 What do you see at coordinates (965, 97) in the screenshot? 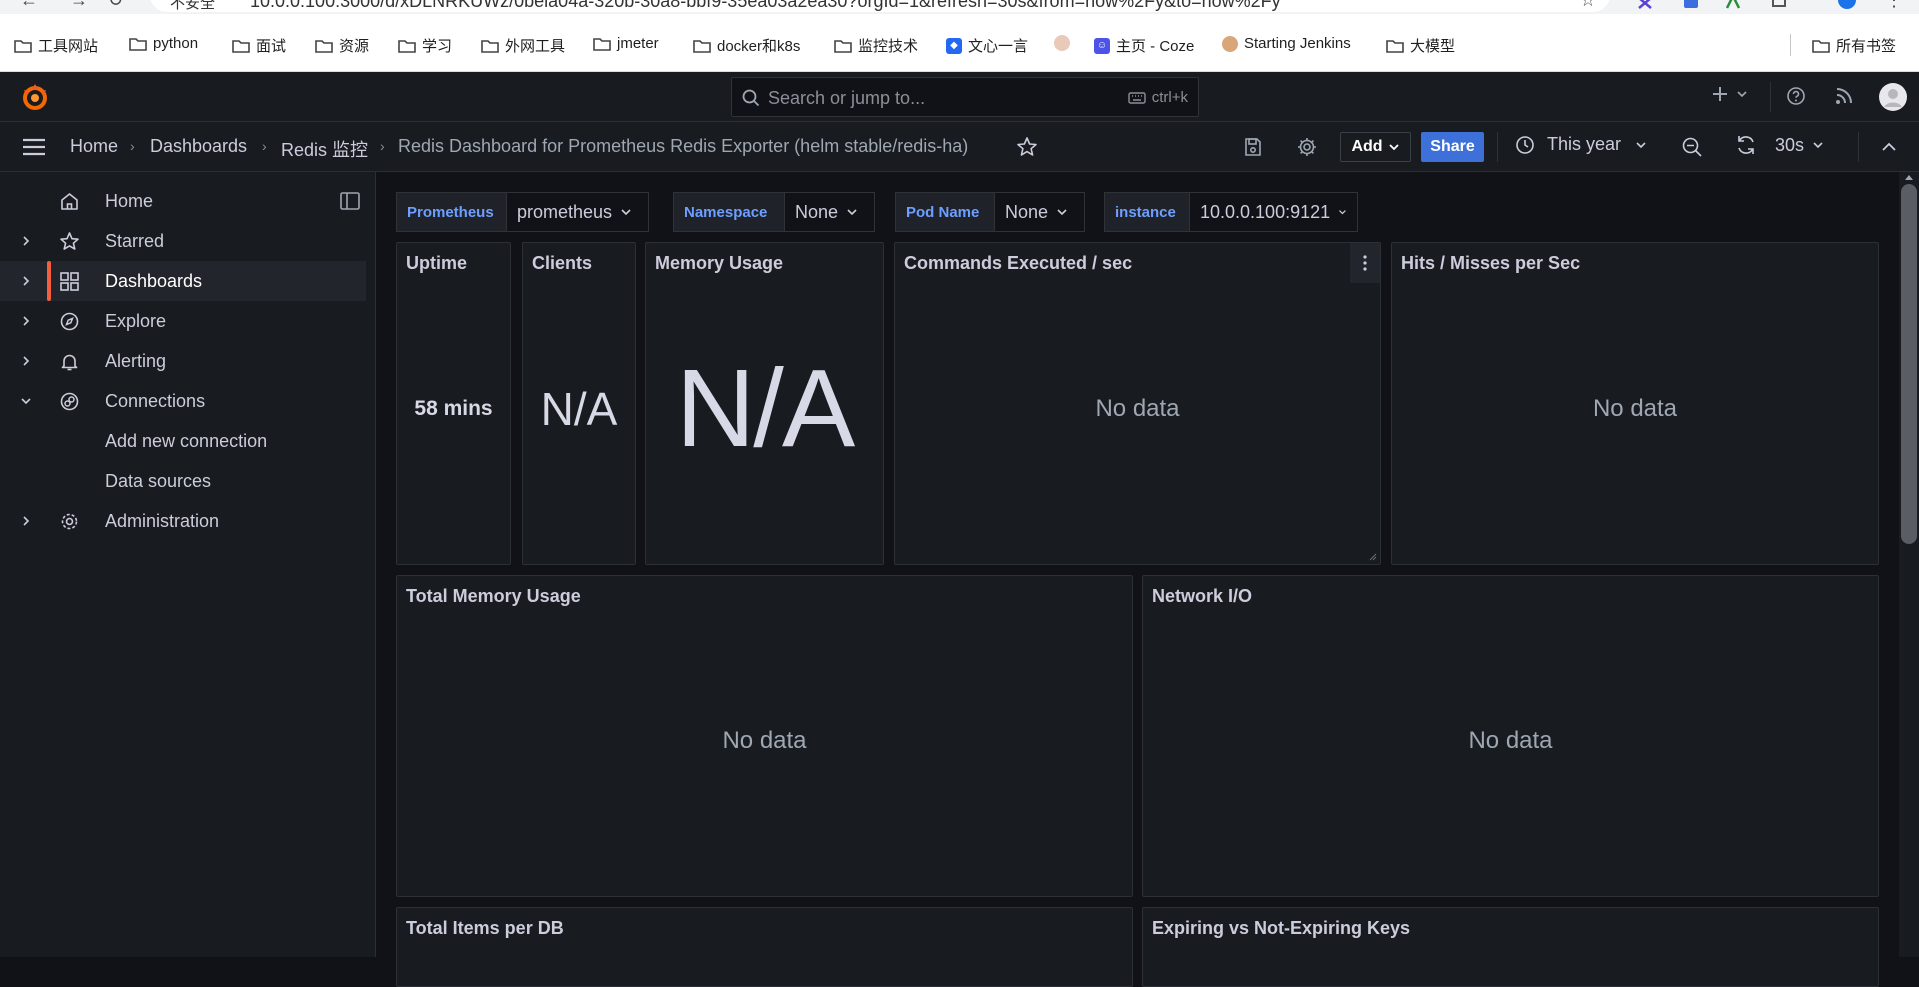
I see `search-input: Search or jump to... ctrl+k` at bounding box center [965, 97].